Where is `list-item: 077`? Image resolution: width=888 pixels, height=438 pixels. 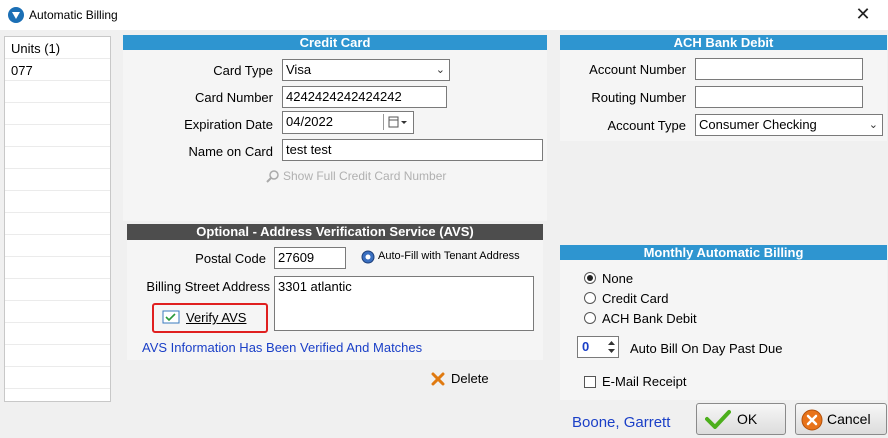
list-item: 077 is located at coordinates (57, 70).